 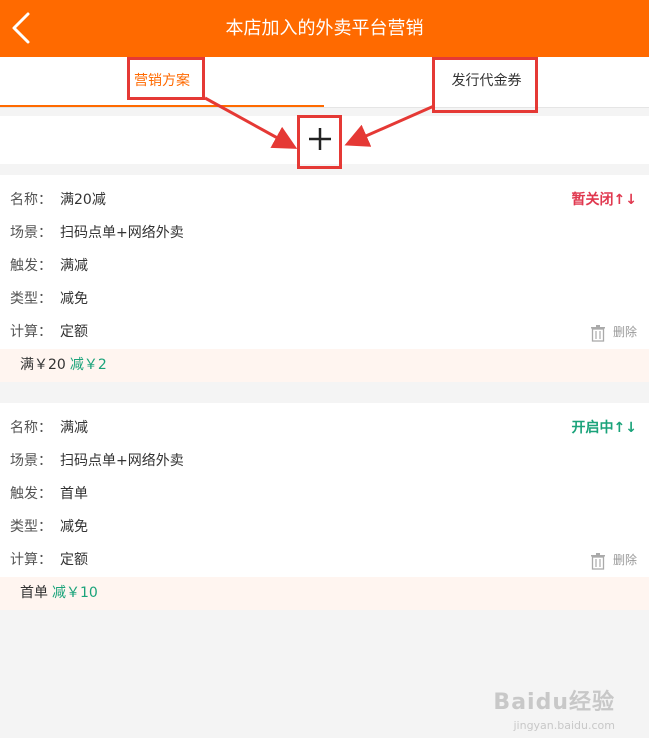 What do you see at coordinates (88, 365) in the screenshot?
I see `summary-discount: 减￥2` at bounding box center [88, 365].